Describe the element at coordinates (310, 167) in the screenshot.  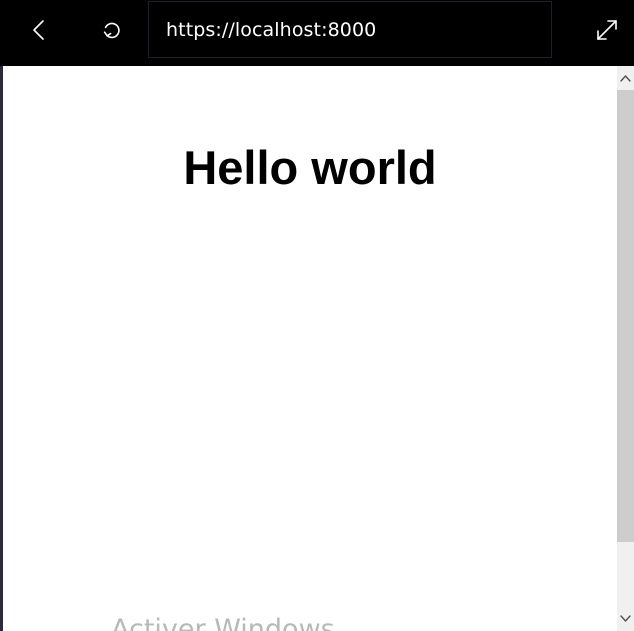
I see `page-heading: Hello world` at that location.